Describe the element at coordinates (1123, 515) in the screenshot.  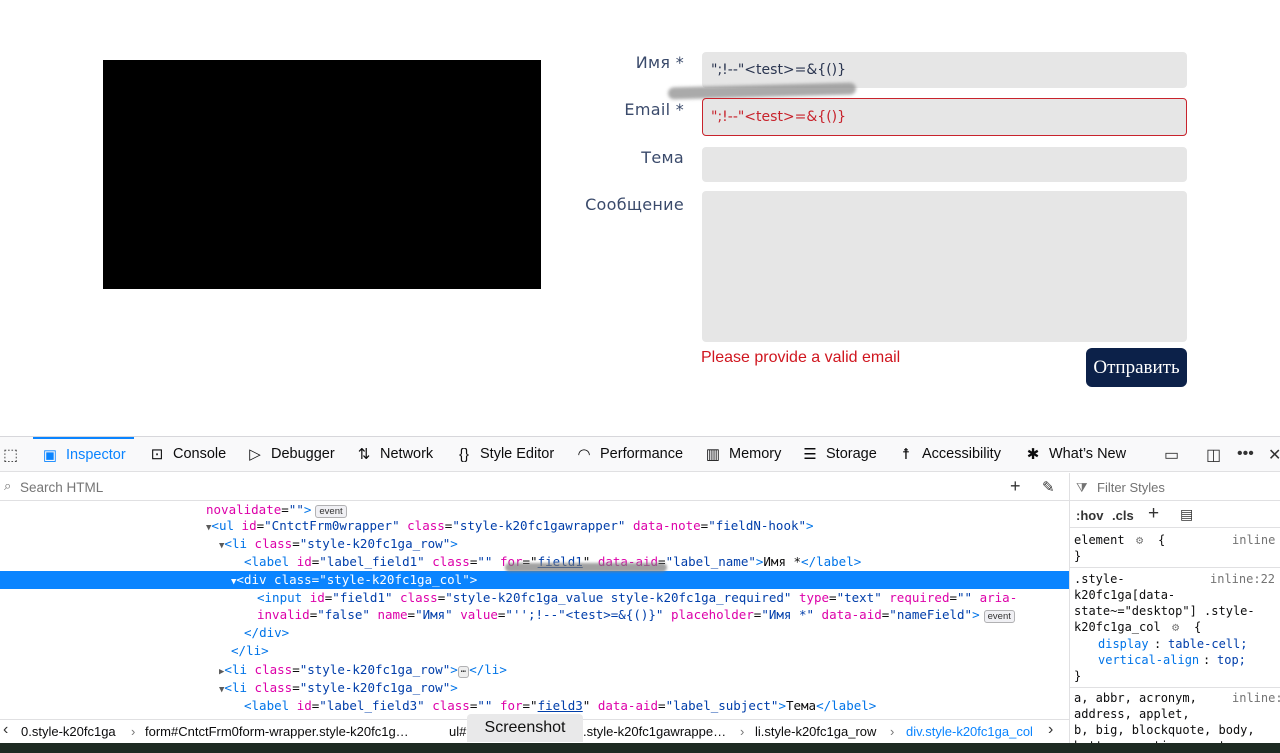
I see `class-toggle: .cls` at that location.